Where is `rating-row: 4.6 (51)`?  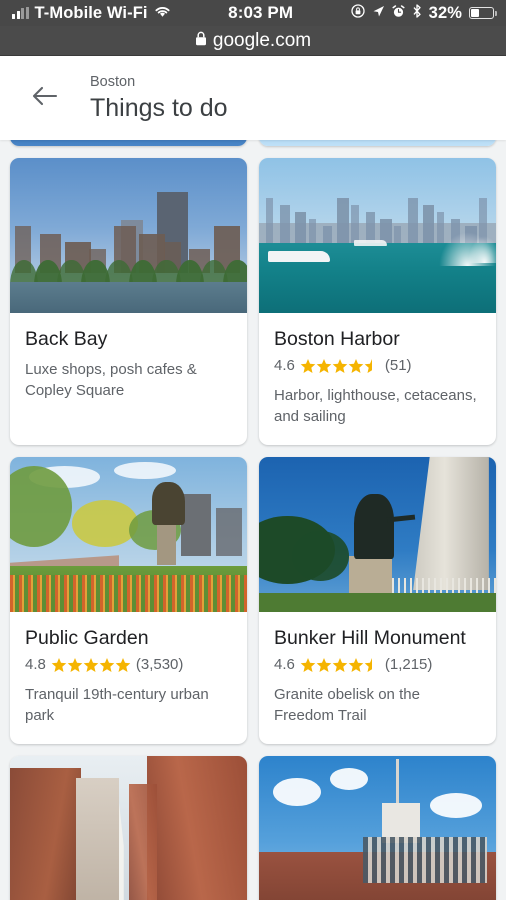
rating-row: 4.6 (51) is located at coordinates (377, 366).